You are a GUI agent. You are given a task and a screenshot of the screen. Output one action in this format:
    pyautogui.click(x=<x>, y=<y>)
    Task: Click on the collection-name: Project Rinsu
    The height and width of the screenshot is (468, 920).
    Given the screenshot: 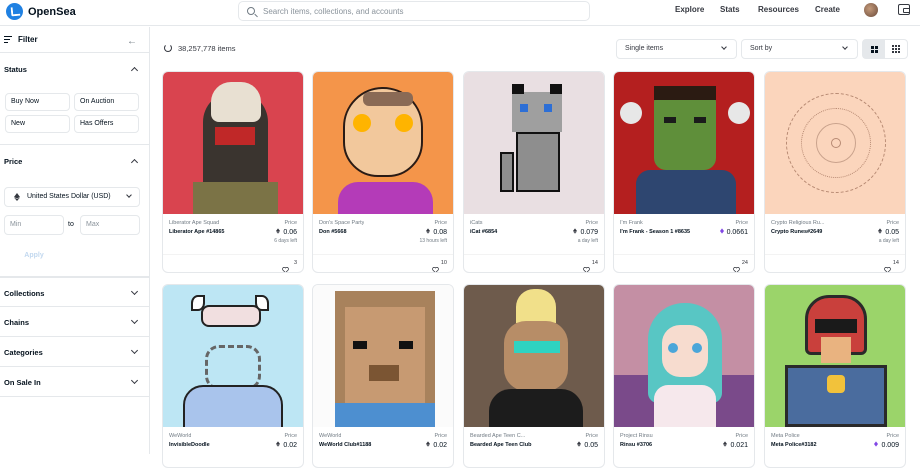 What is the action you would take?
    pyautogui.click(x=636, y=436)
    